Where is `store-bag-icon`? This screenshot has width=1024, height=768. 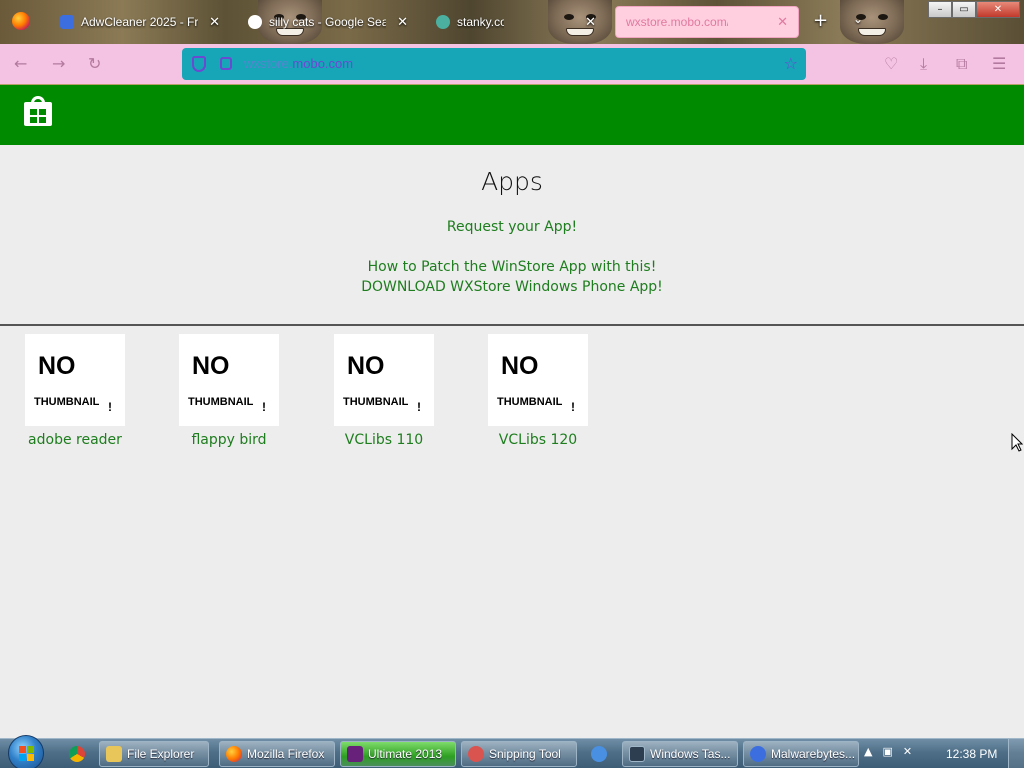 store-bag-icon is located at coordinates (38, 112).